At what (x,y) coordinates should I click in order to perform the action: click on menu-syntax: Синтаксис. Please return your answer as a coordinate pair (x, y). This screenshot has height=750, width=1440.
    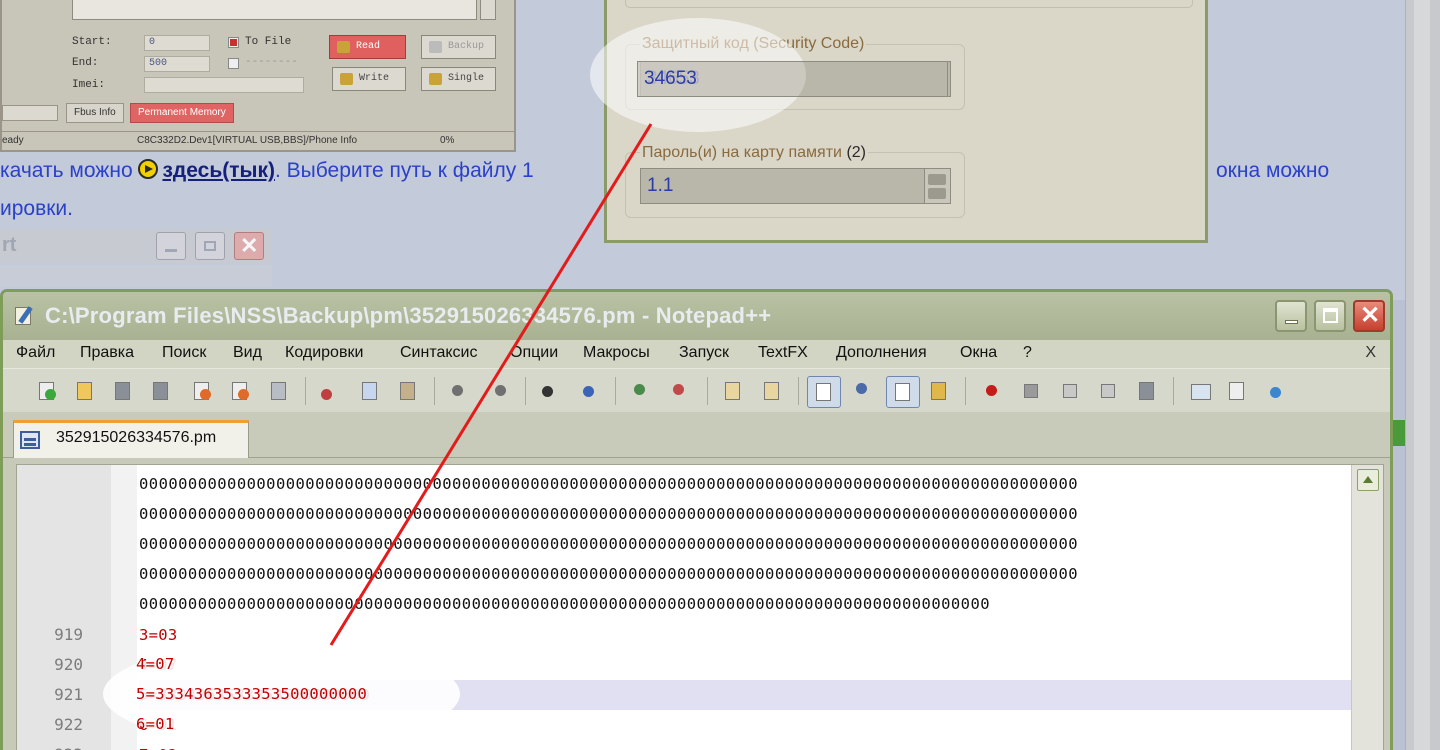
    Looking at the image, I should click on (439, 353).